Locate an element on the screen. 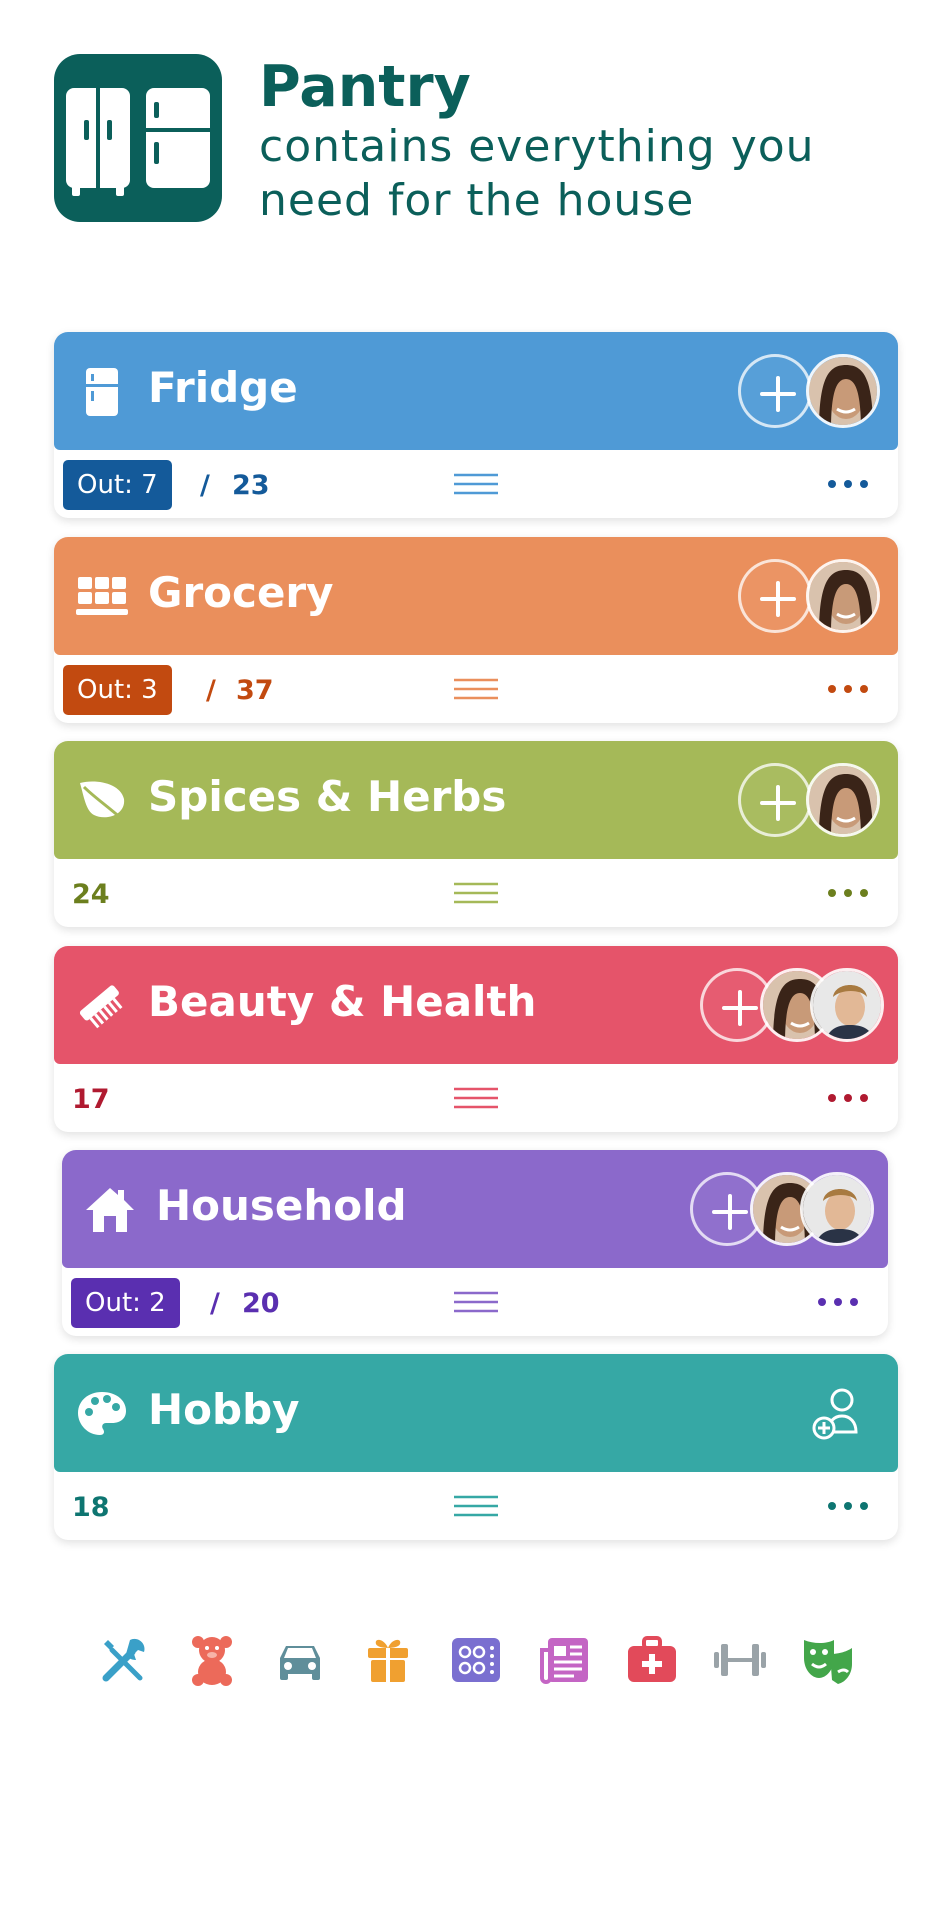 The height and width of the screenshot is (1923, 948). card-footer: 18 is located at coordinates (476, 1506).